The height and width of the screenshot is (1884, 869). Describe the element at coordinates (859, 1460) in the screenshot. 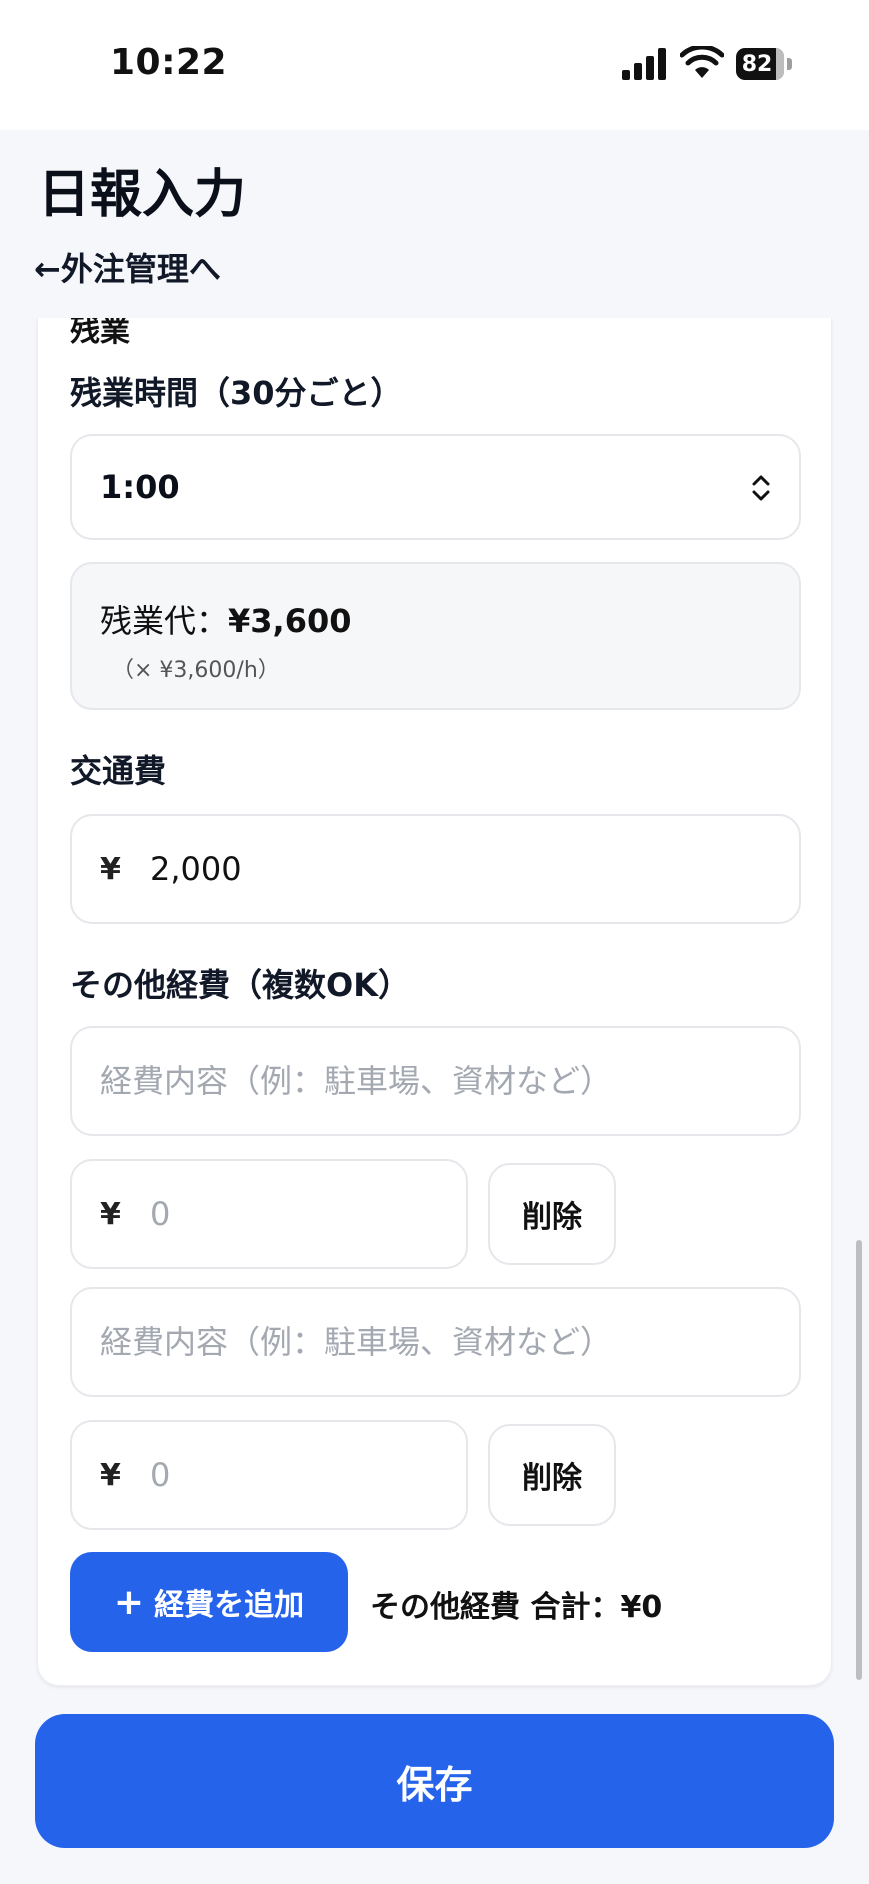

I see `scrollbar` at that location.